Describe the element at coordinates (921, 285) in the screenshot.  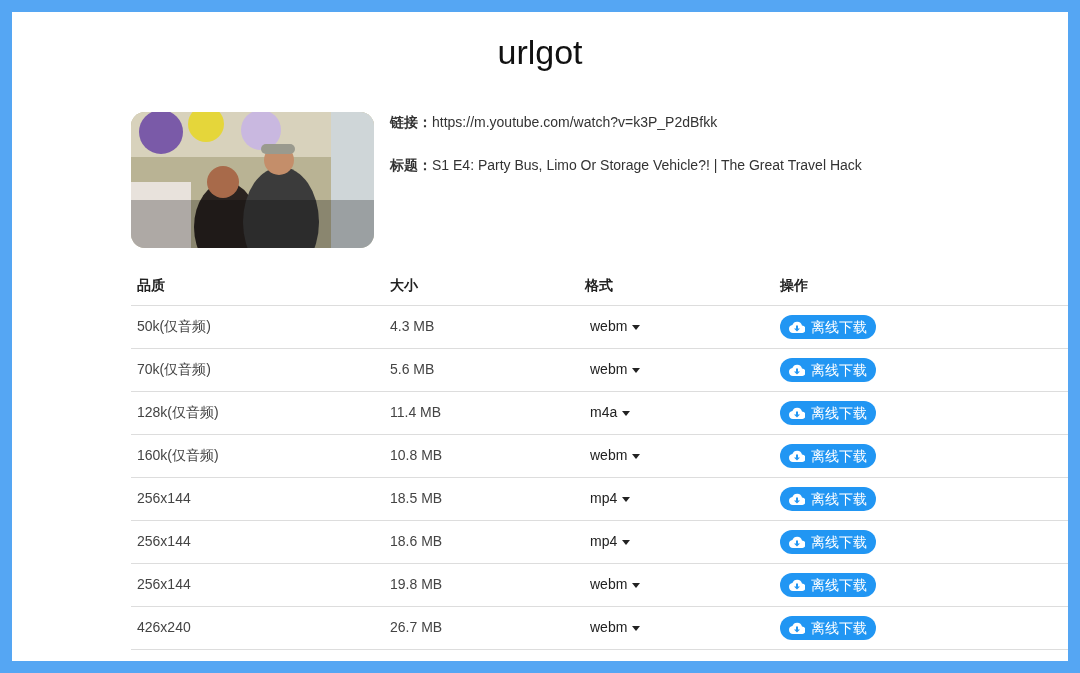
I see `column-header: 操作` at that location.